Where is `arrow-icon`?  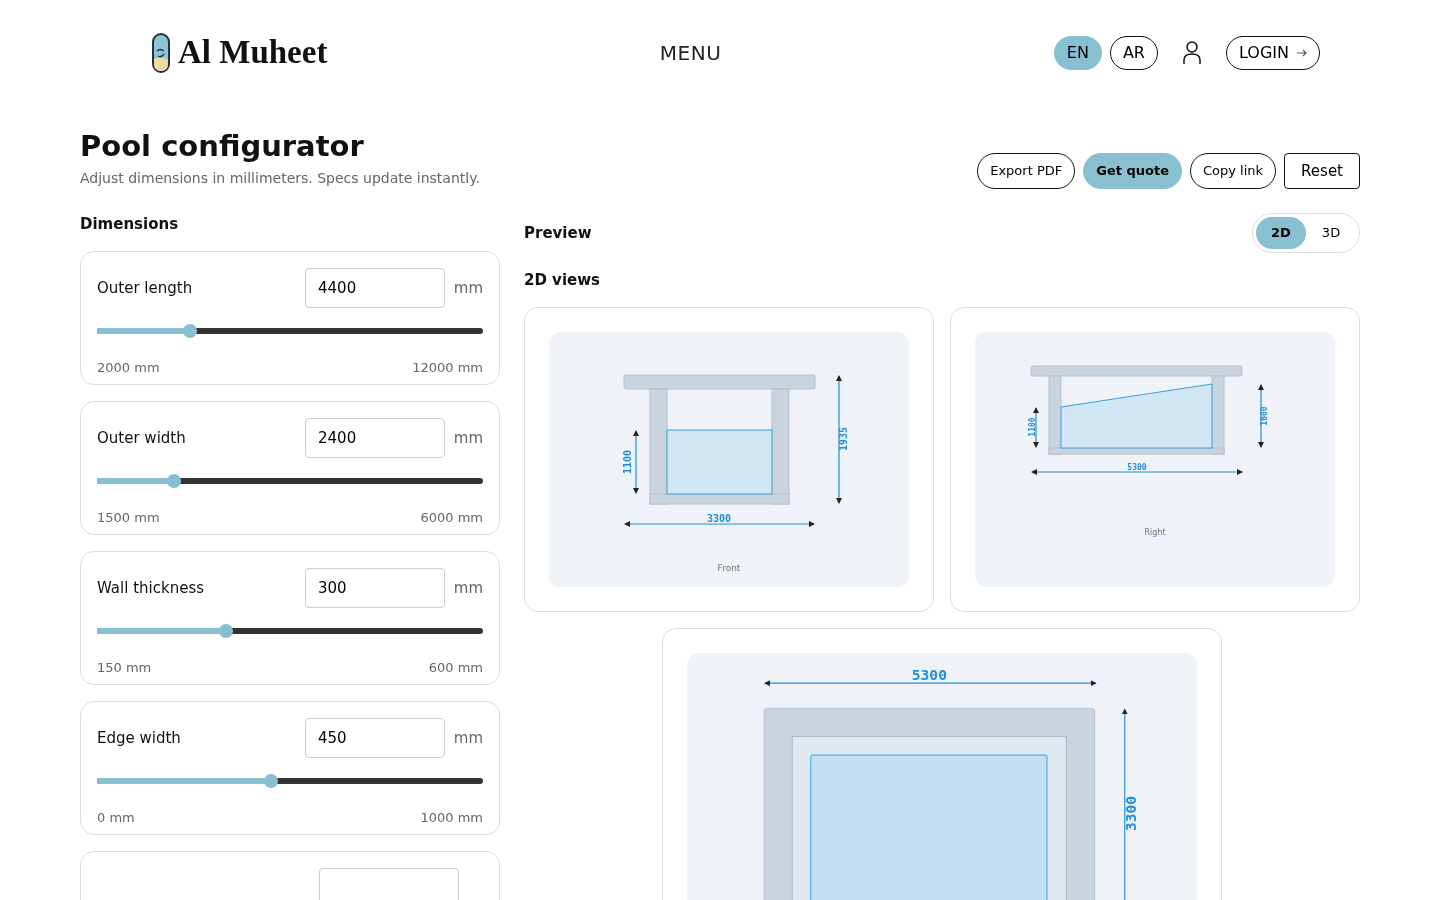 arrow-icon is located at coordinates (1302, 52).